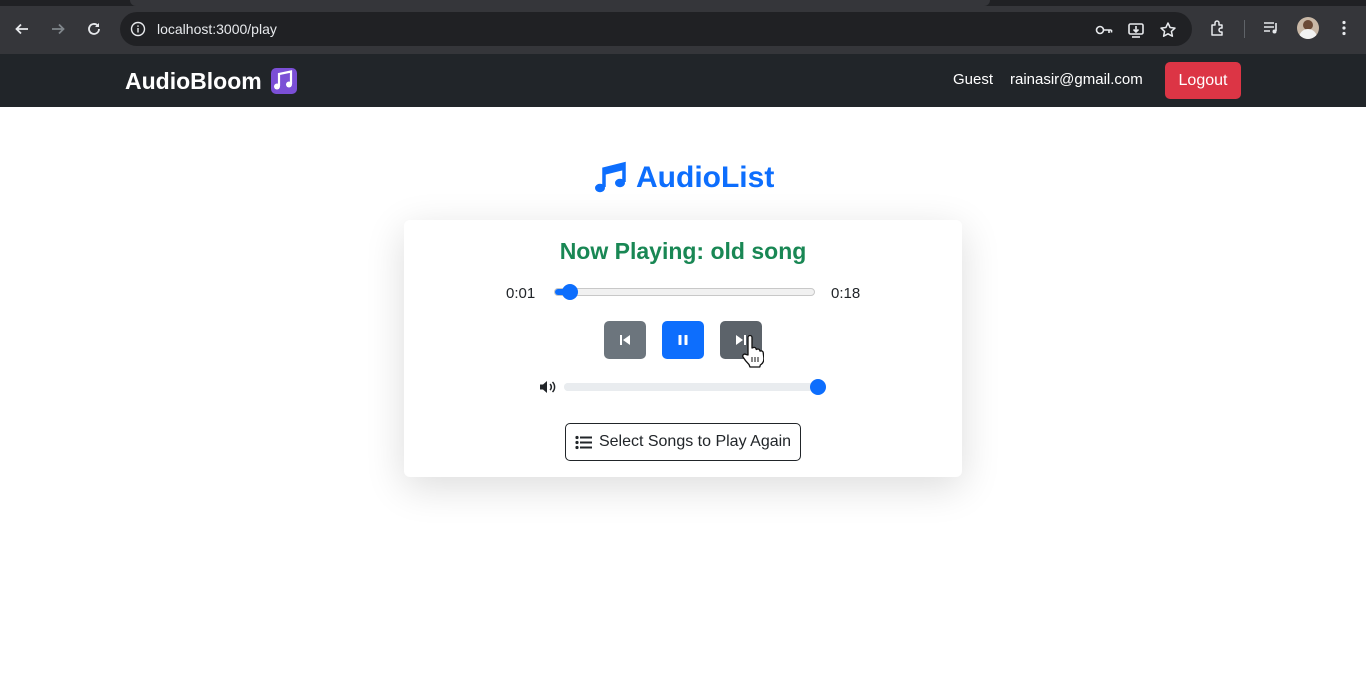 Image resolution: width=1366 pixels, height=695 pixels. Describe the element at coordinates (1136, 30) in the screenshot. I see `install-app-icon` at that location.